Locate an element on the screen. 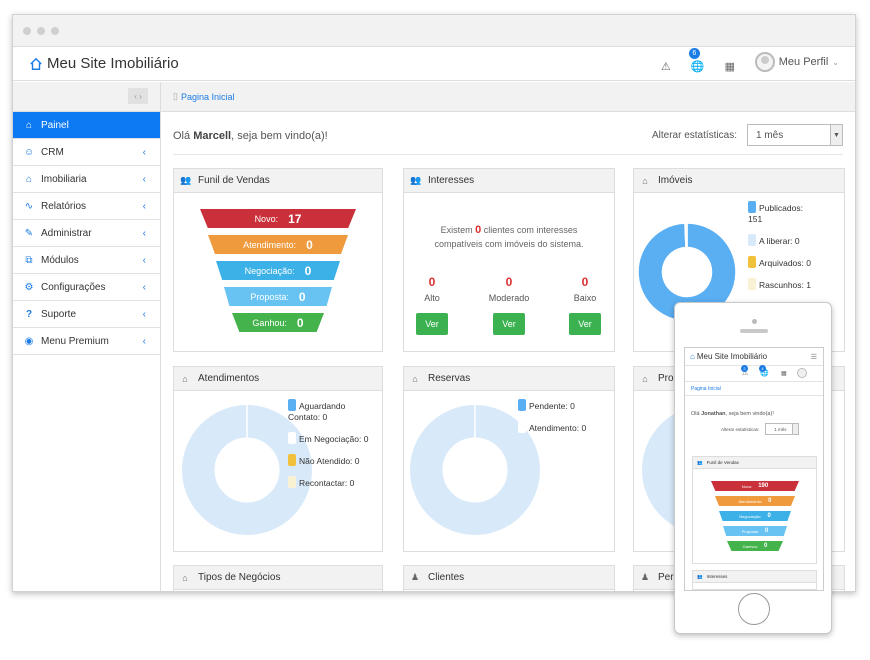  puzzle-icon: ⧉ is located at coordinates (29, 260).